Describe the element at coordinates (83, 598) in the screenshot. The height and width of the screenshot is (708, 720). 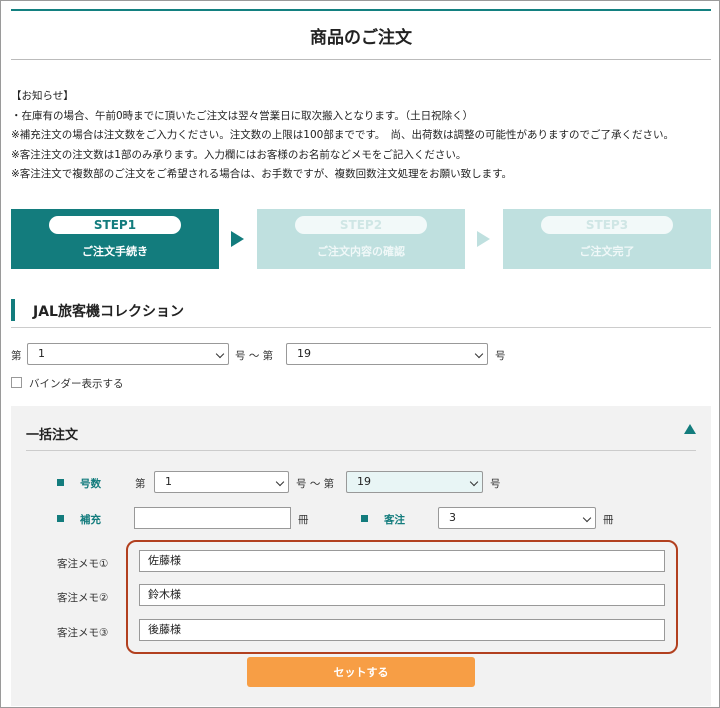
I see `memo-2-label: 客注メモ②` at that location.